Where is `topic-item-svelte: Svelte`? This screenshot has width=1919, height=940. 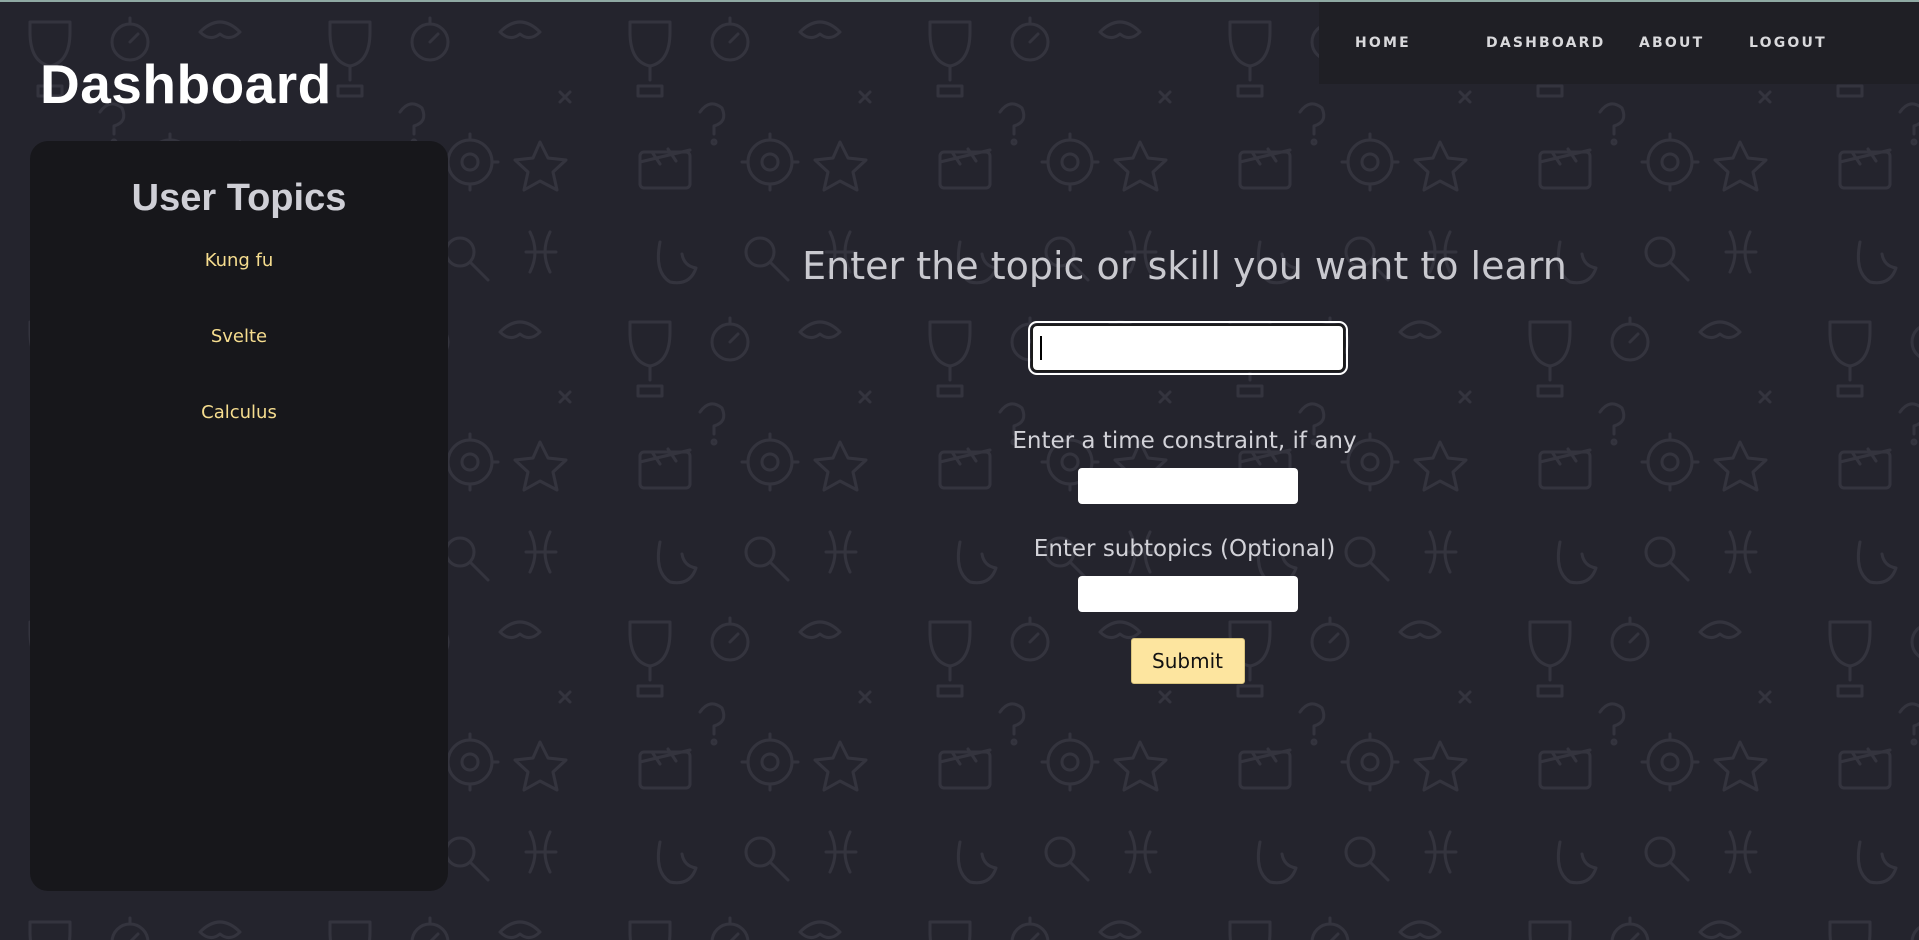
topic-item-svelte: Svelte is located at coordinates (239, 364).